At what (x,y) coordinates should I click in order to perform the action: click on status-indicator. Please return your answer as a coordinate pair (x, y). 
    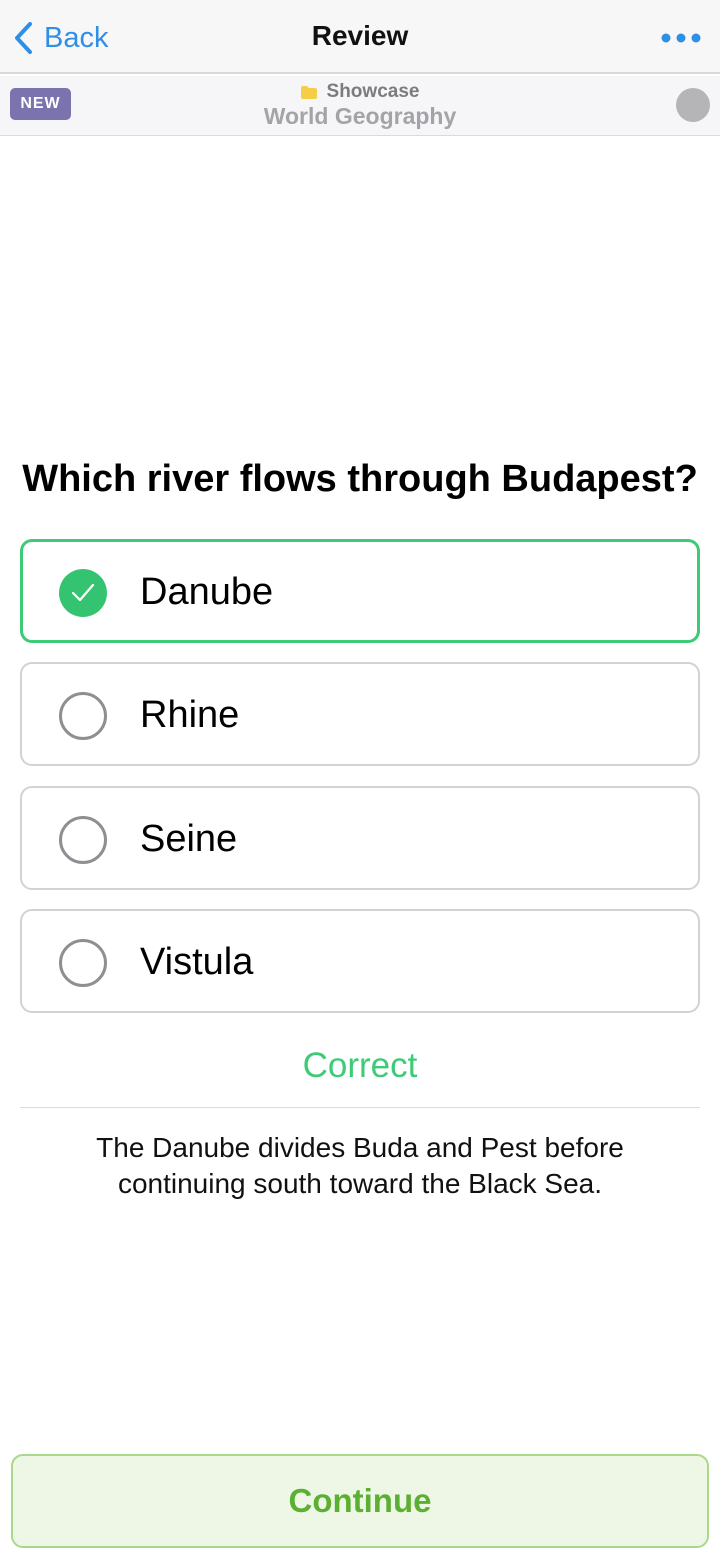
    Looking at the image, I should click on (693, 105).